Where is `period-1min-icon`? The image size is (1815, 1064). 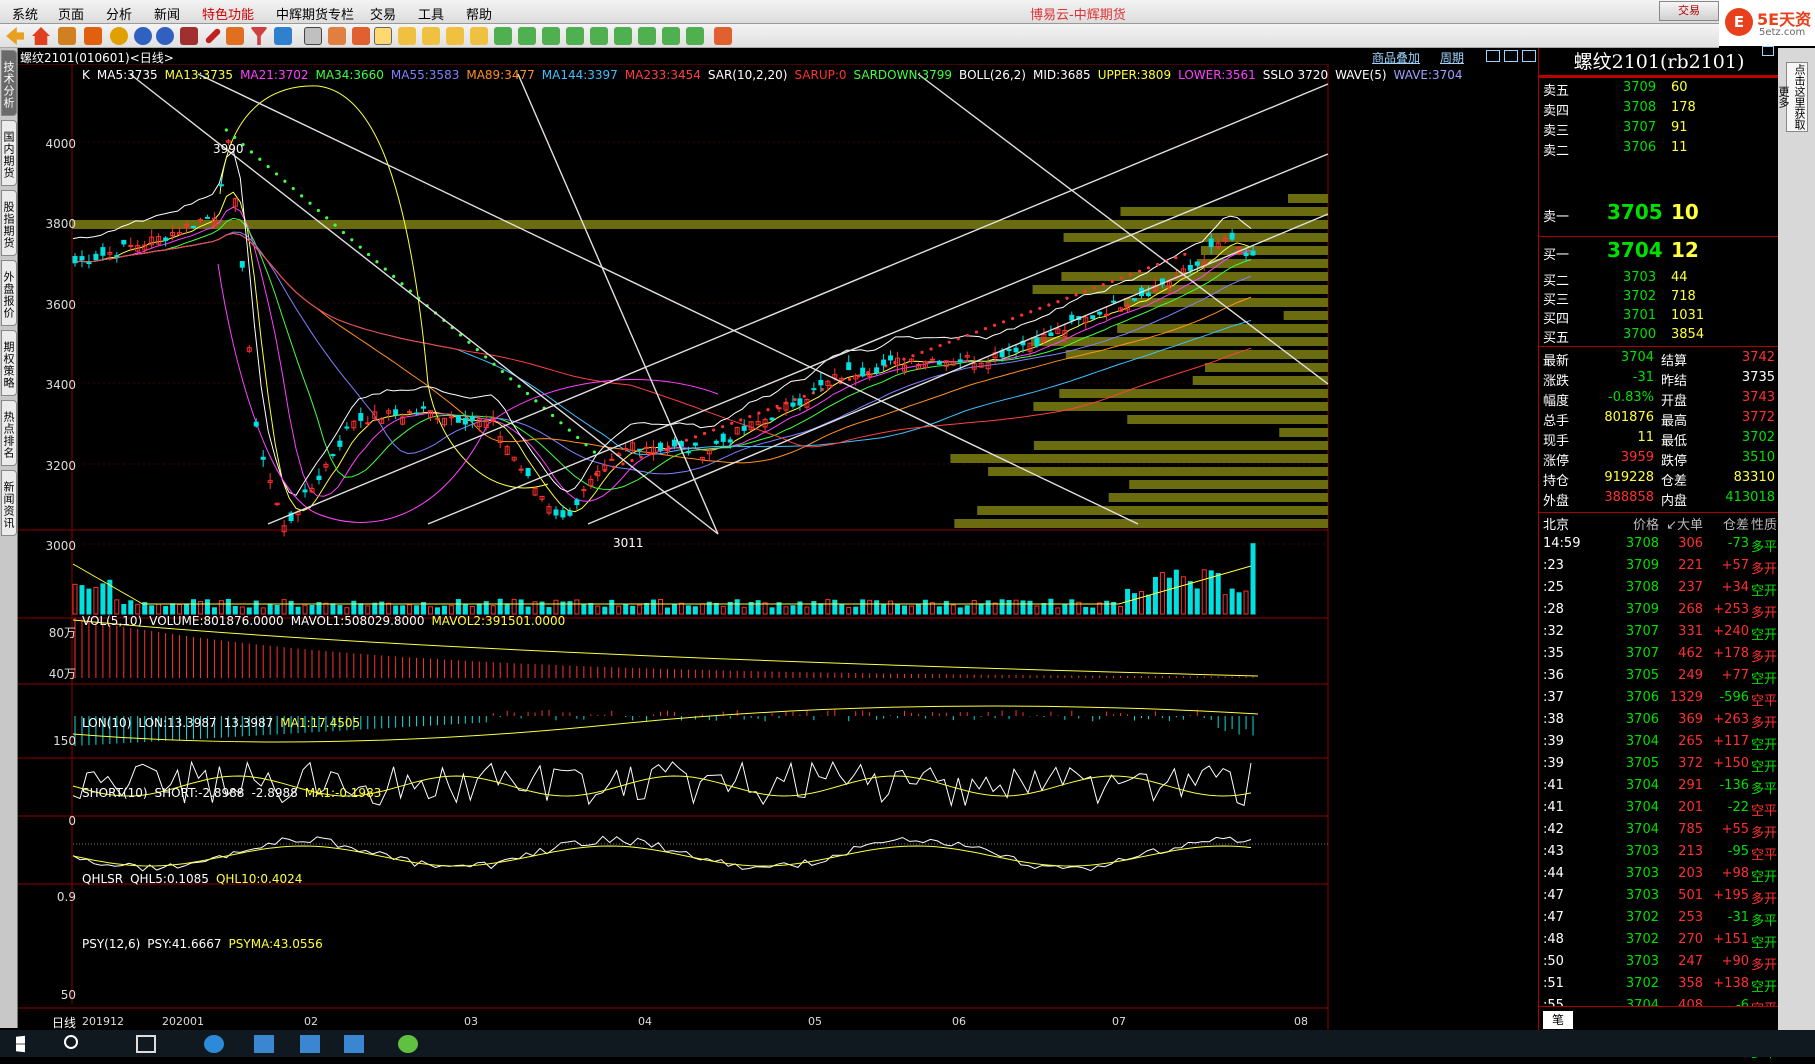 period-1min-icon is located at coordinates (503, 36).